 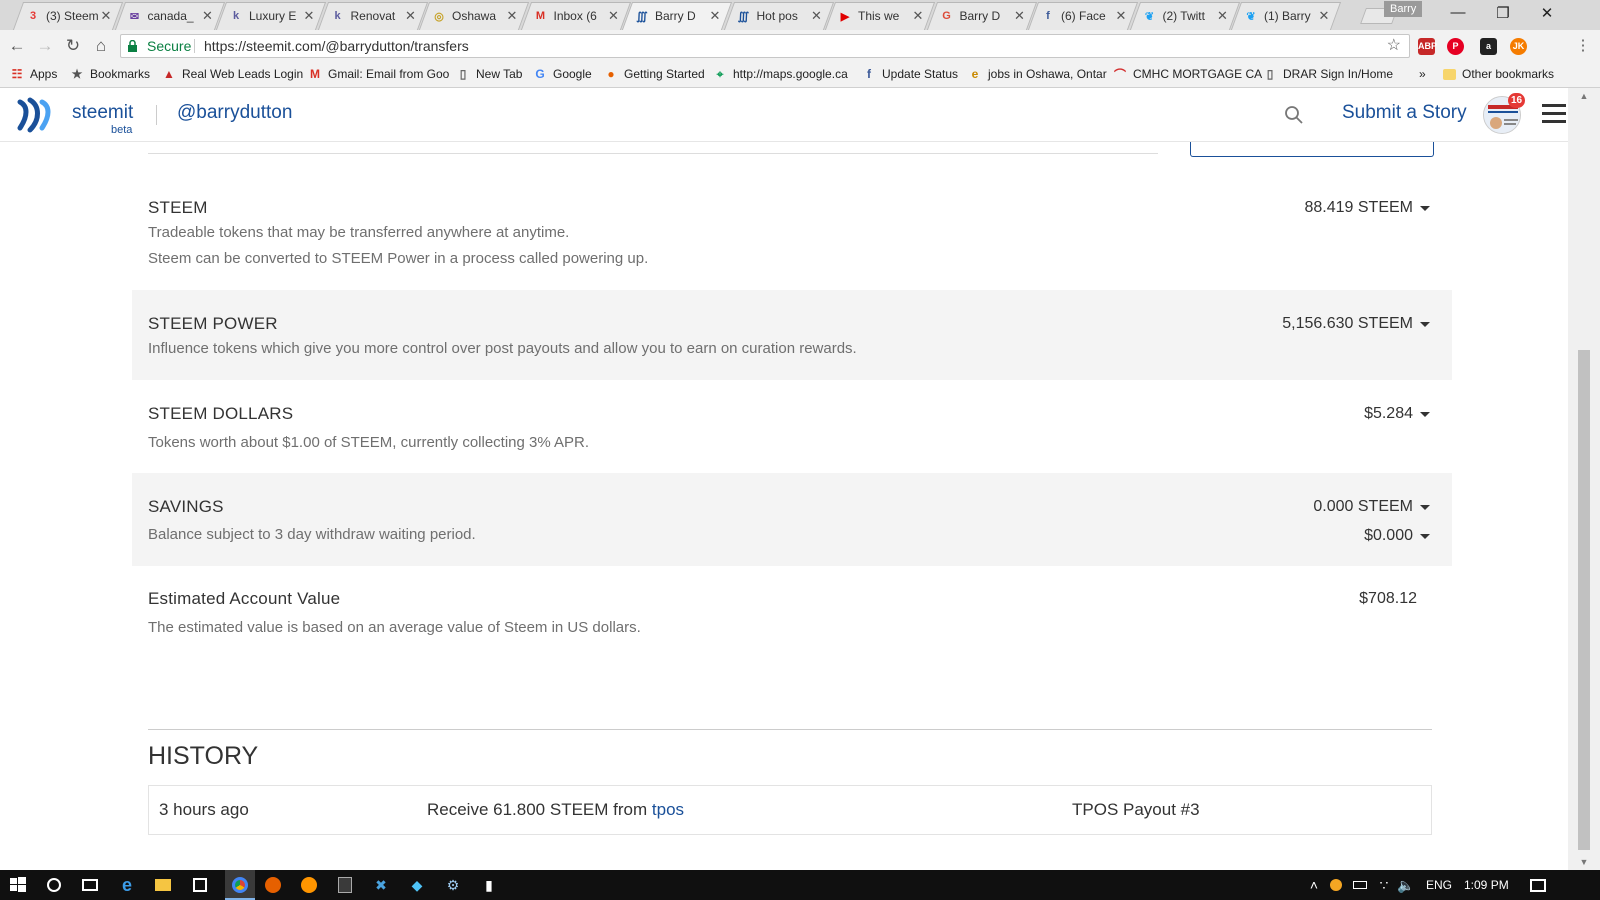 I want to click on bookmark-item: ⌖ http://maps.google.ca, so click(x=780, y=74).